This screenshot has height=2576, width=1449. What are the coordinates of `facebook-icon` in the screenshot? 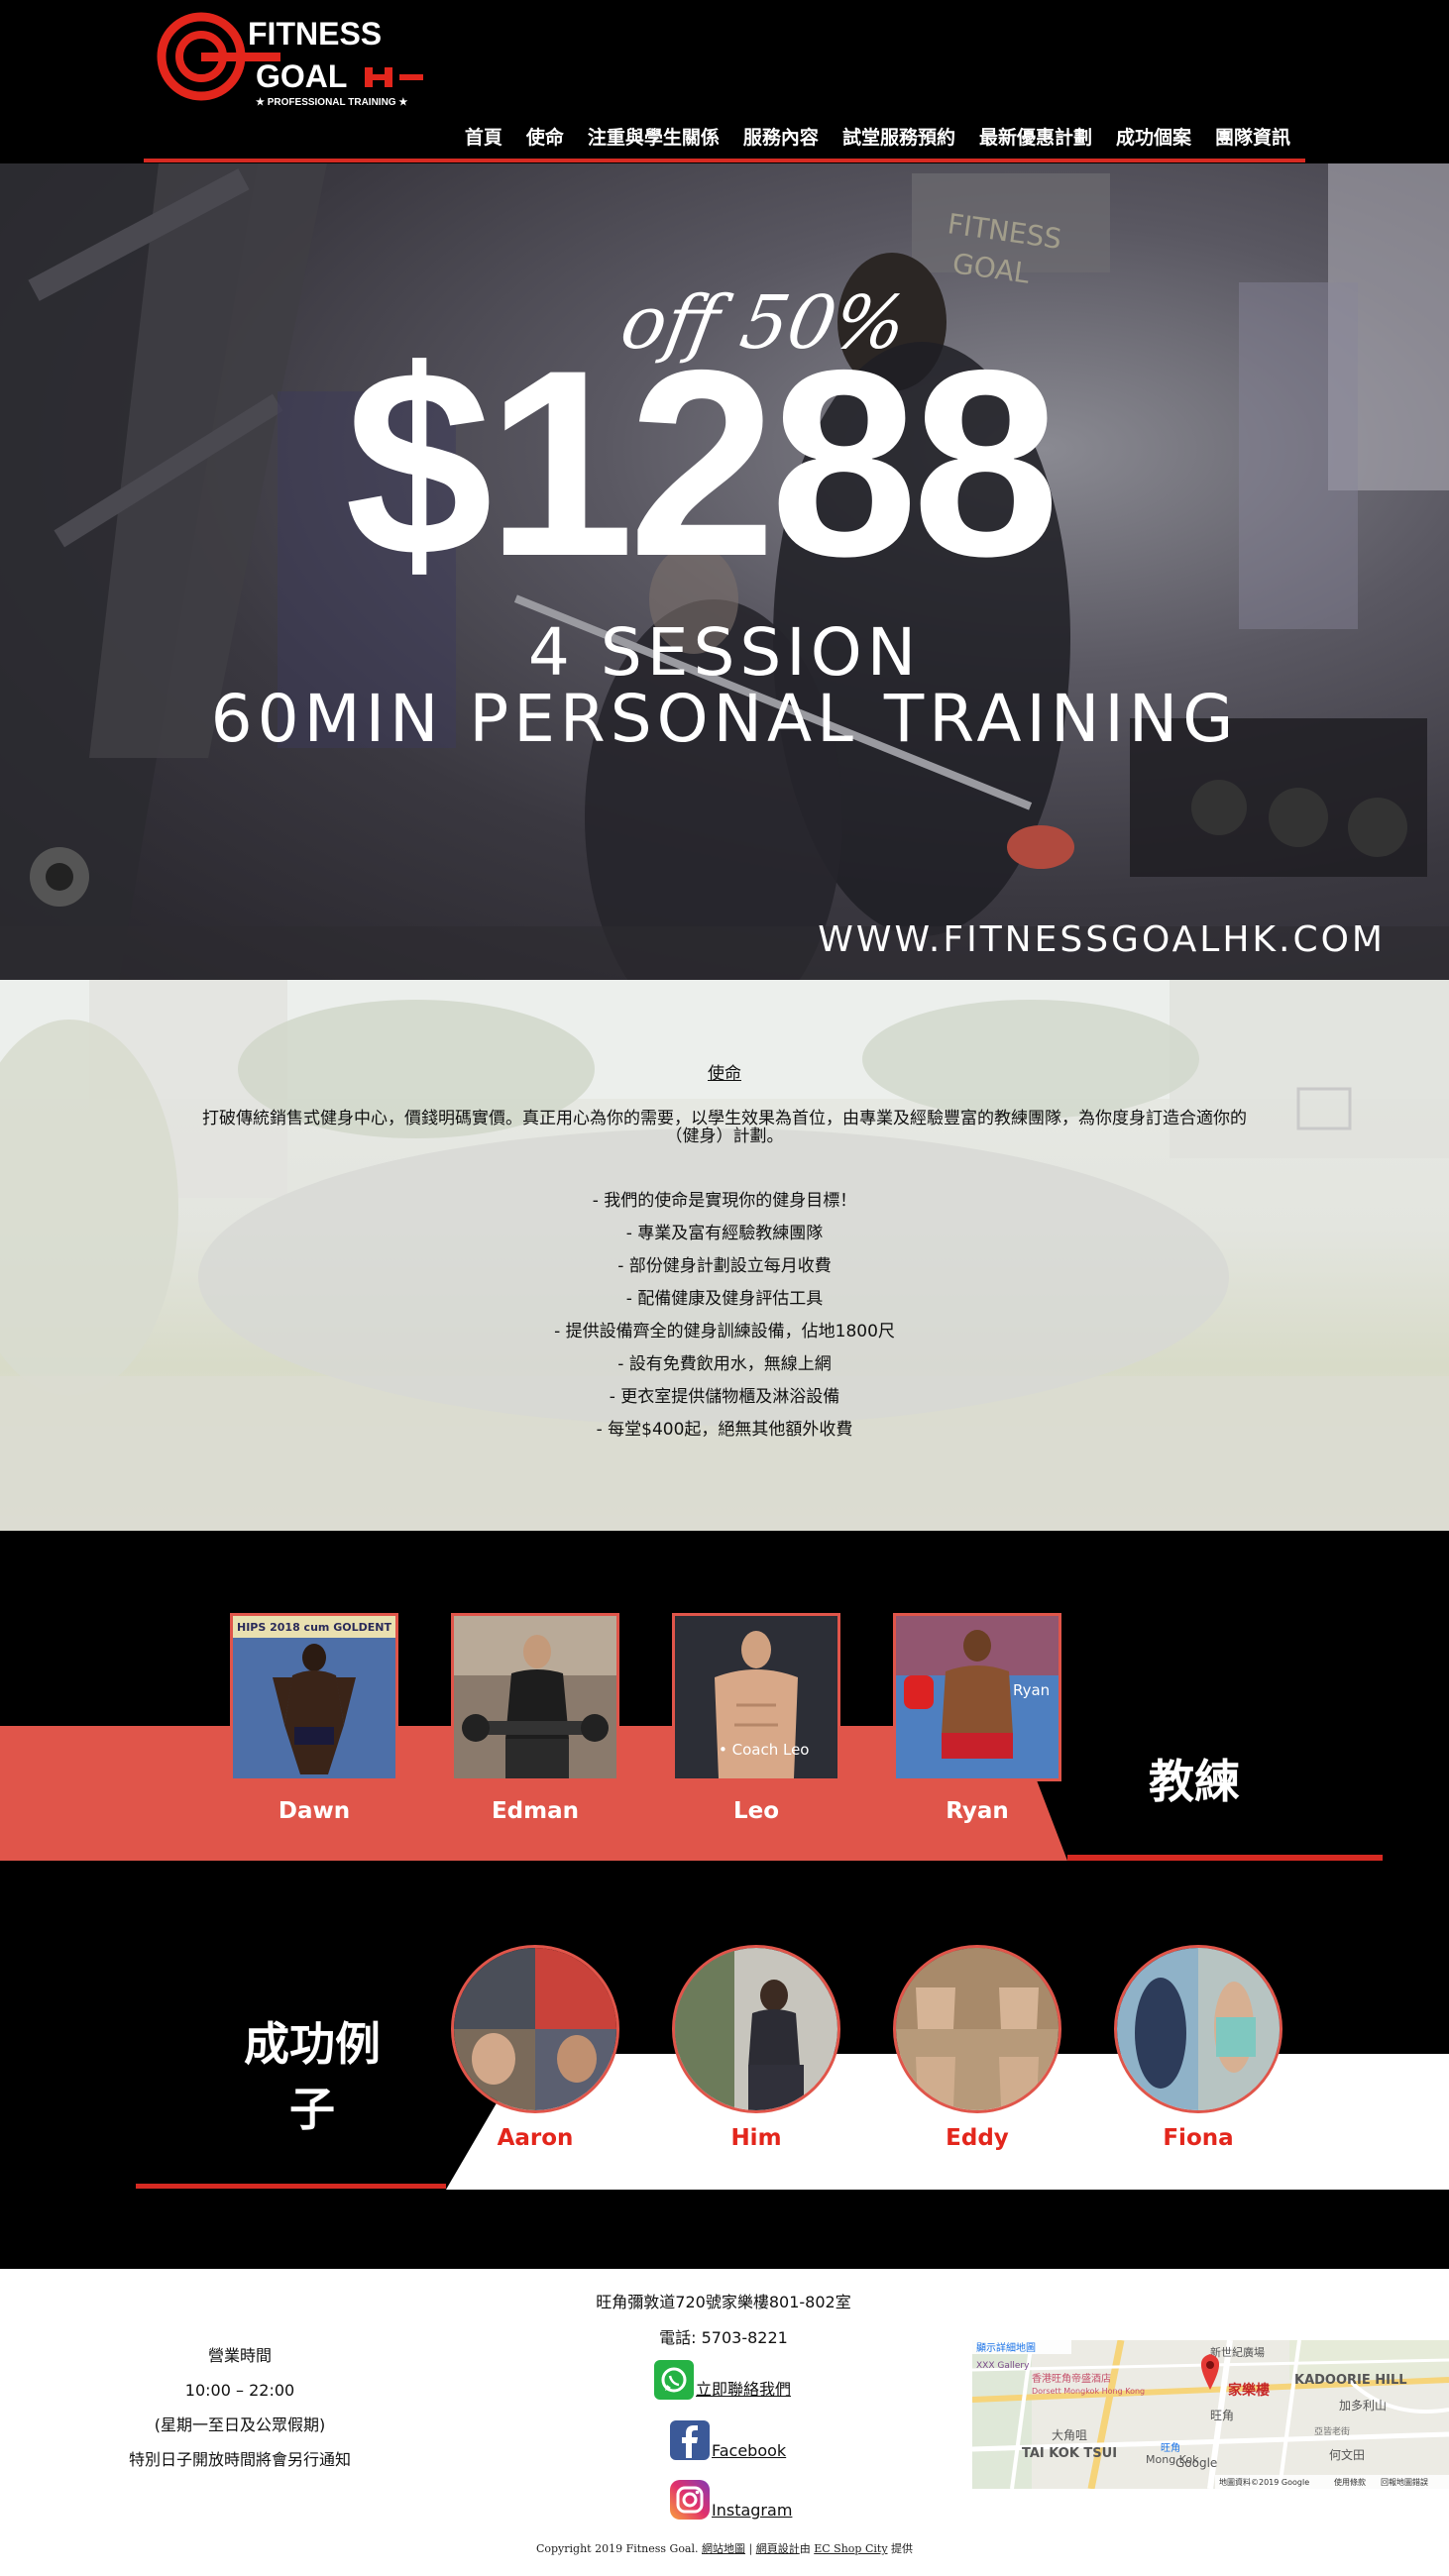 It's located at (690, 2440).